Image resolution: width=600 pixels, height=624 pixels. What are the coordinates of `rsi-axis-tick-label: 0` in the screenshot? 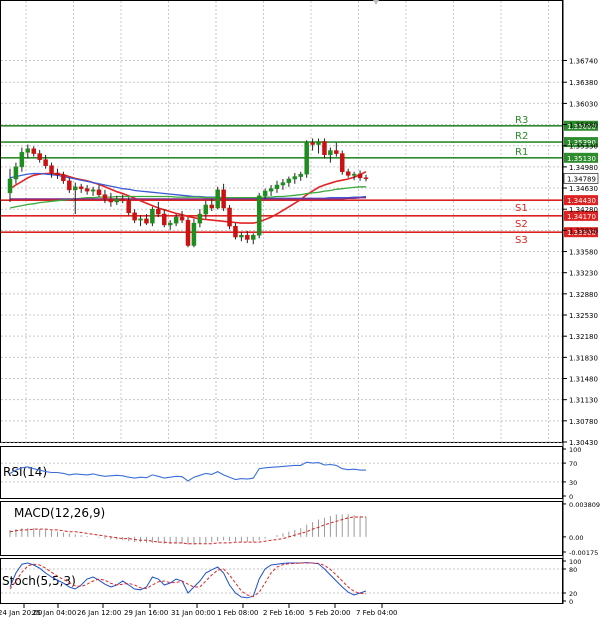 It's located at (571, 497).